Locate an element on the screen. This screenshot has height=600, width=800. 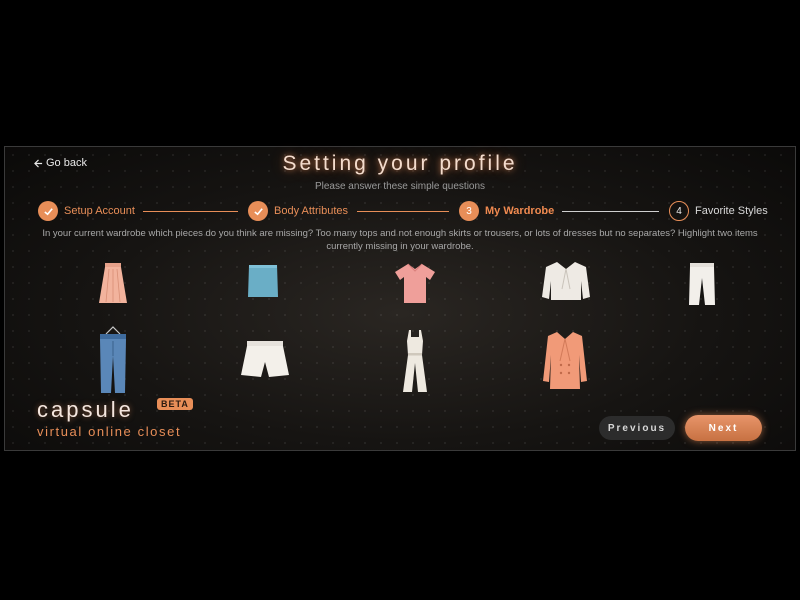
wardrobe-item-trousers is located at coordinates (702, 286).